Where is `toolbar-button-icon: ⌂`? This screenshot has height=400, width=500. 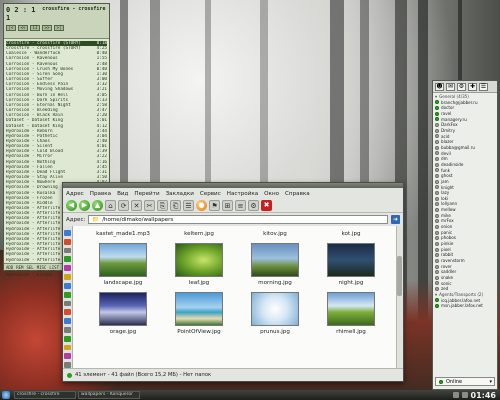 toolbar-button-icon: ⌂ is located at coordinates (110, 205).